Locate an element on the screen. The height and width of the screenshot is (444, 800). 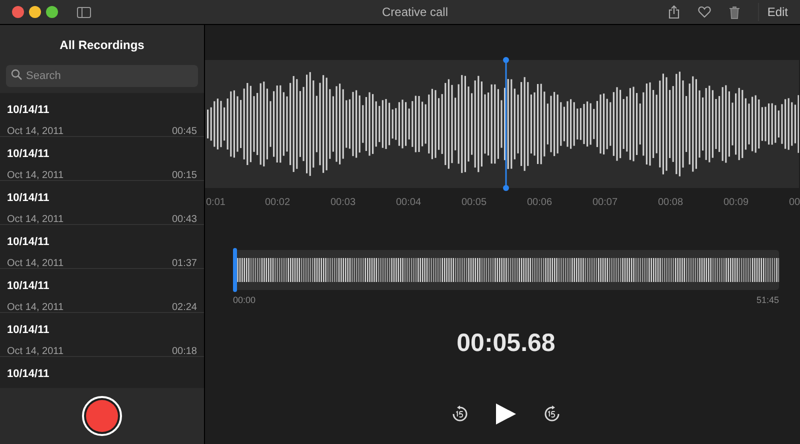
overview-playhead-handle is located at coordinates (235, 270).